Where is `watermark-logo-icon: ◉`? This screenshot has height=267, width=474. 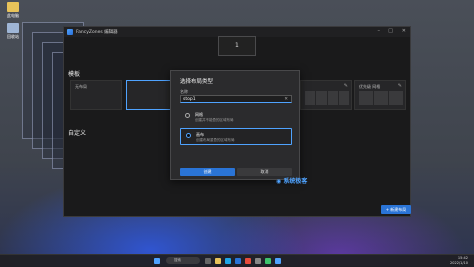 watermark-logo-icon: ◉ is located at coordinates (279, 181).